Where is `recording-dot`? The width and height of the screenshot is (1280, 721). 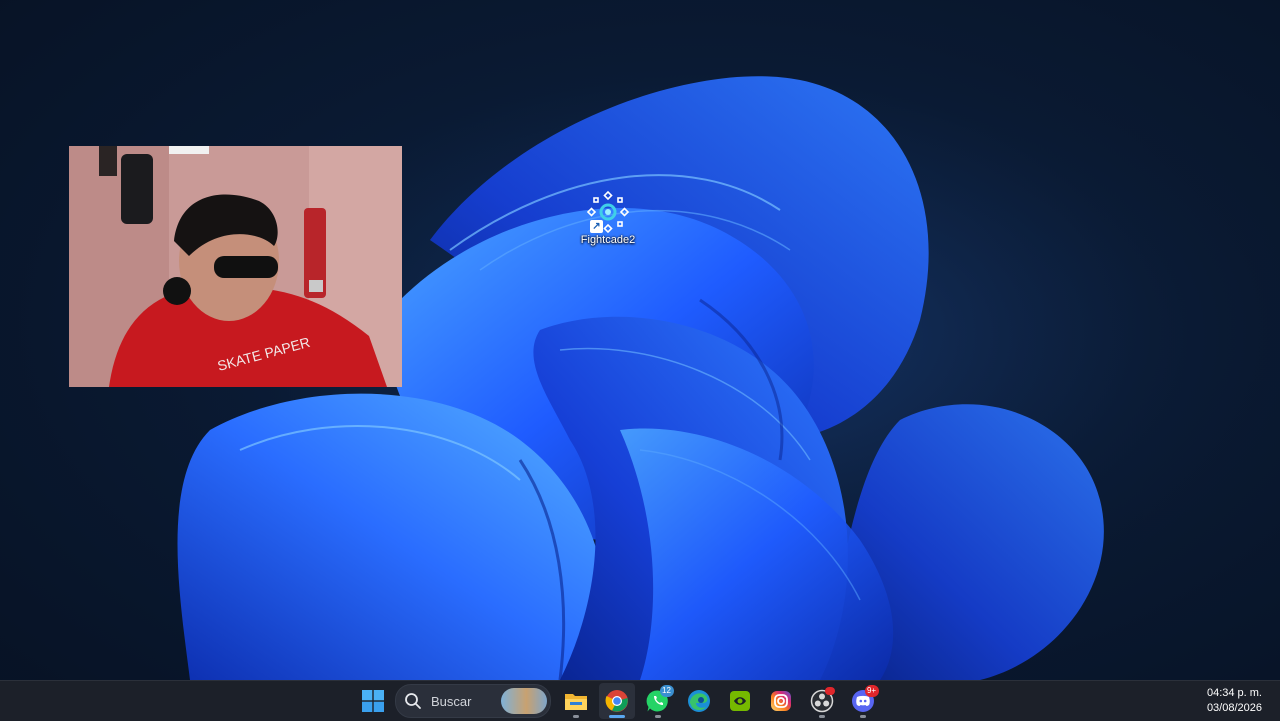 recording-dot is located at coordinates (829, 691).